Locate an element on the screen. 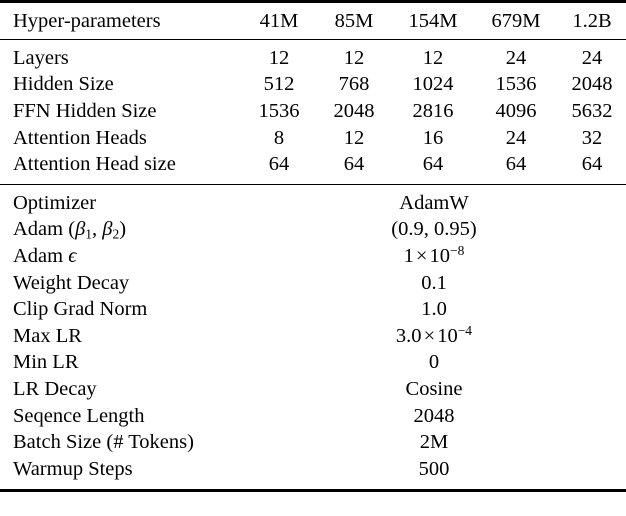  cell-layers-85m: 12 is located at coordinates (354, 57).